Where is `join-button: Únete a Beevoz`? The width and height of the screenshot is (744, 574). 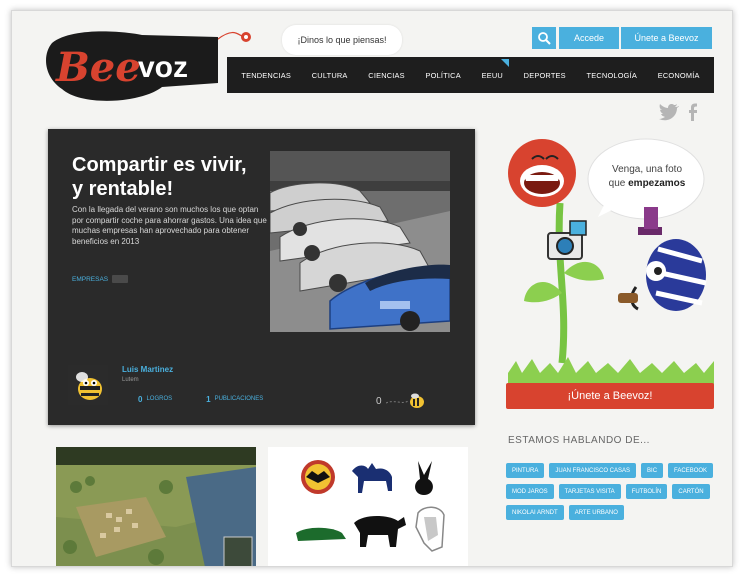
join-button: Únete a Beevoz is located at coordinates (666, 38).